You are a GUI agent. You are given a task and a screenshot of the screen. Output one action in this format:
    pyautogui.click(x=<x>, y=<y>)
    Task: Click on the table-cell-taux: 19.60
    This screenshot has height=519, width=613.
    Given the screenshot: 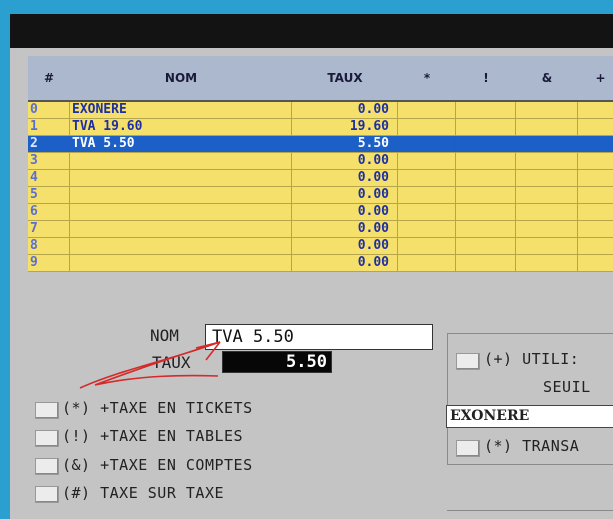 What is the action you would take?
    pyautogui.click(x=345, y=127)
    